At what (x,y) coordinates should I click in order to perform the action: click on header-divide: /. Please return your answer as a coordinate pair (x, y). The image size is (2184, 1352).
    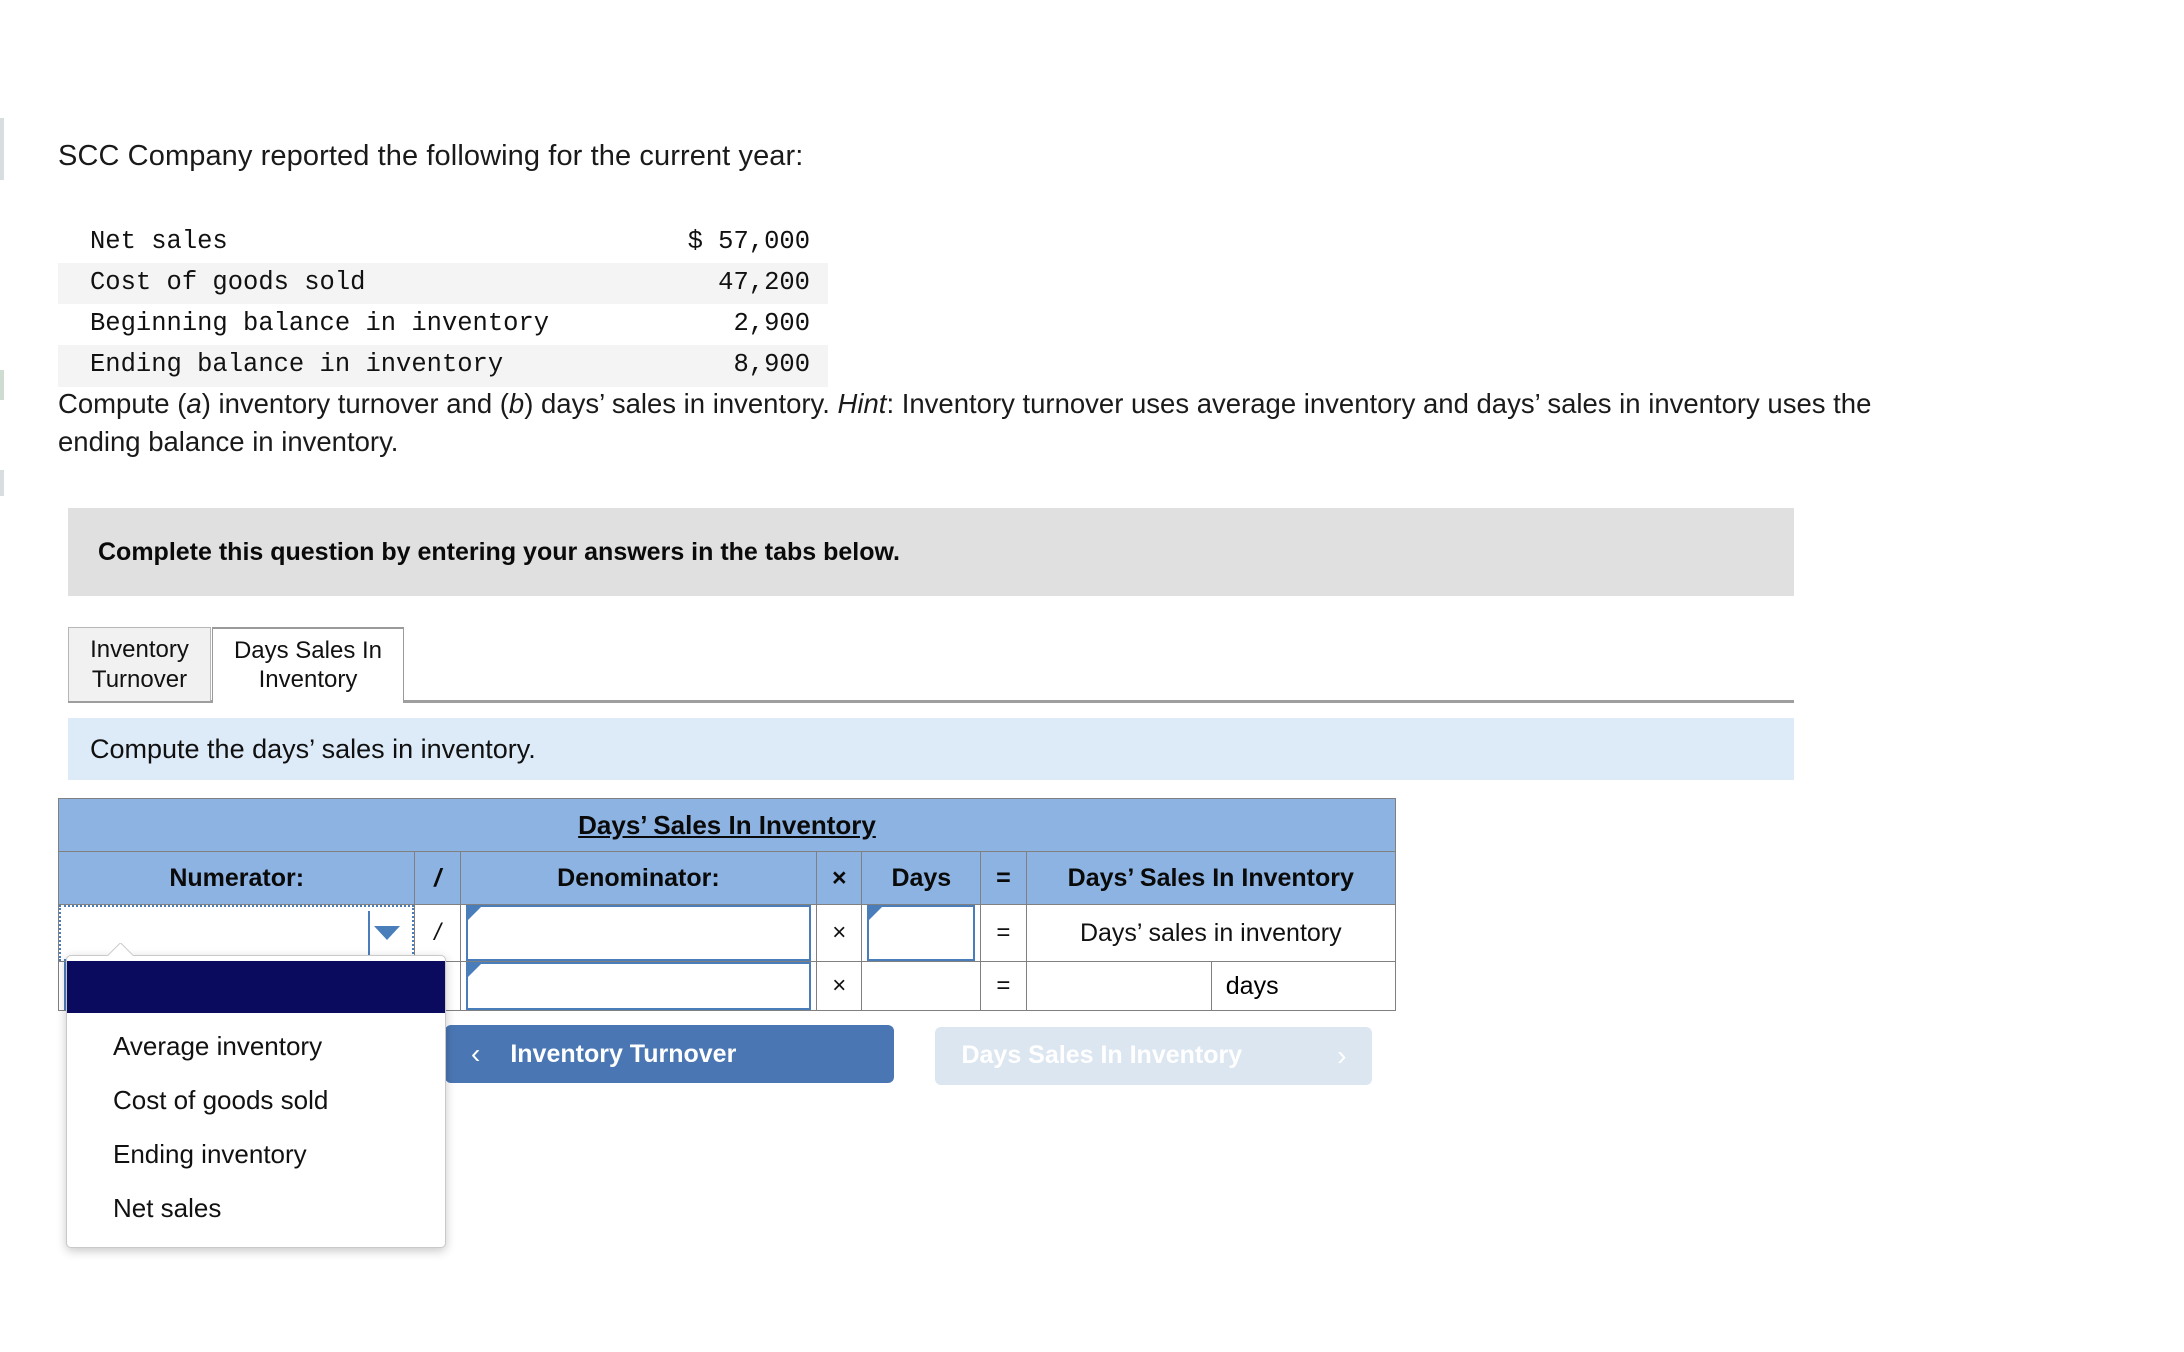
    Looking at the image, I should click on (437, 878).